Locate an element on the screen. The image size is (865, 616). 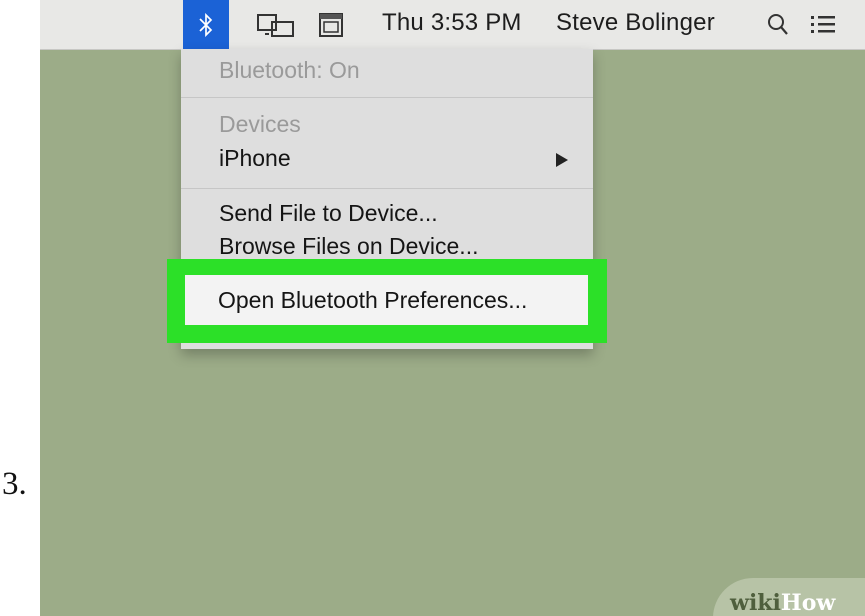
wikihow-logo-part1: wiki is located at coordinates (755, 603).